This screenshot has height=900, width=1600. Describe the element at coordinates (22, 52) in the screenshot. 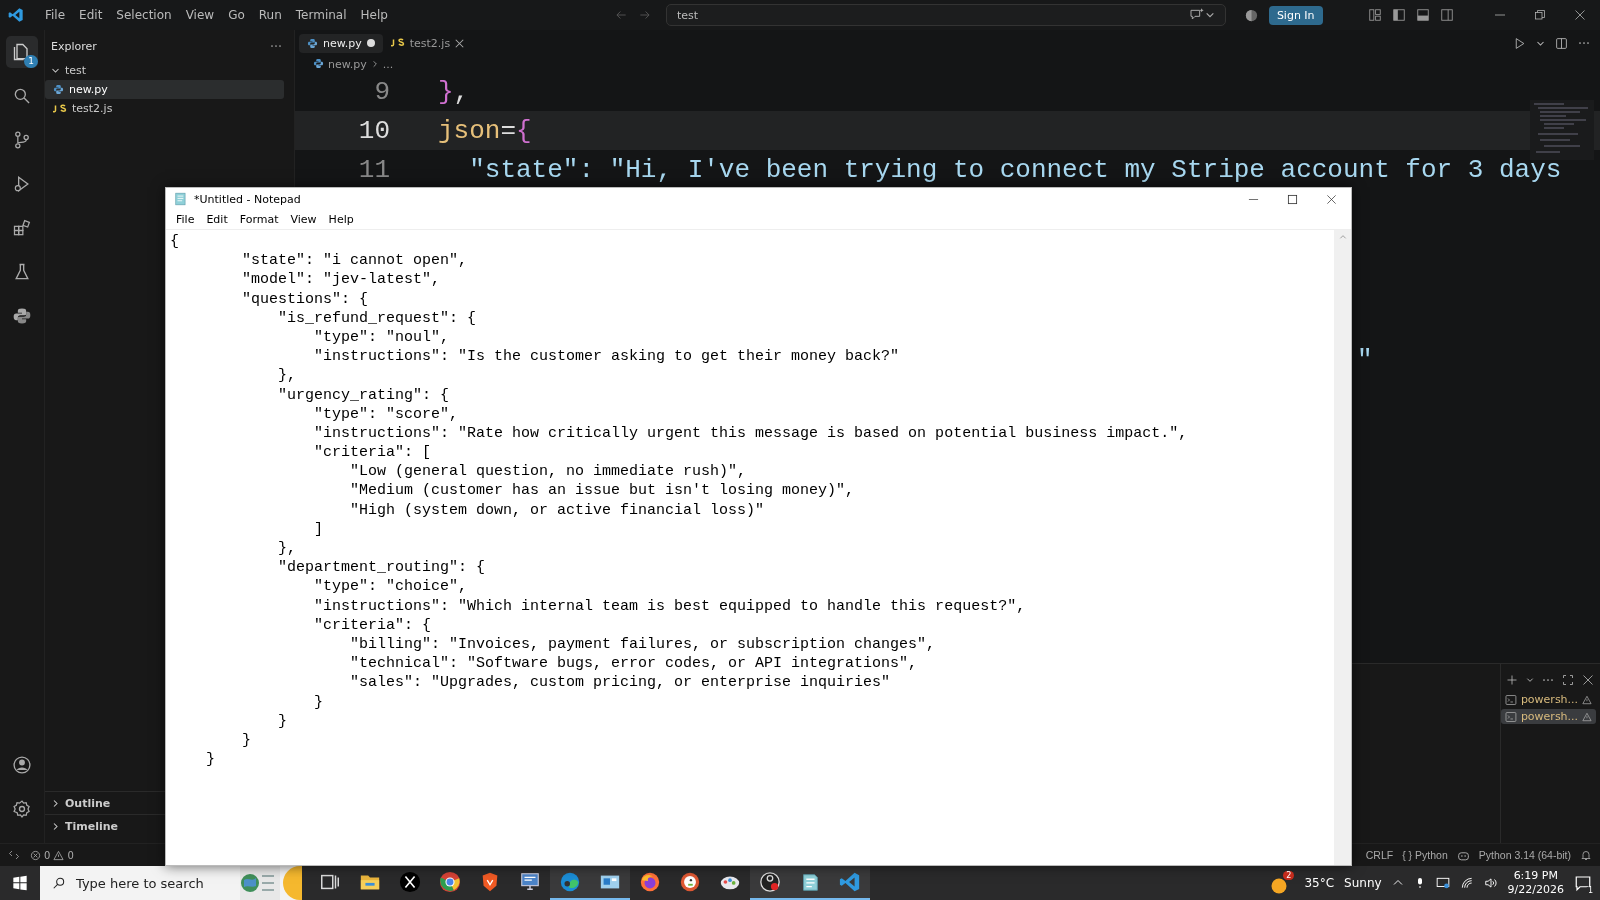

I see `explorer-view-button: 1` at that location.